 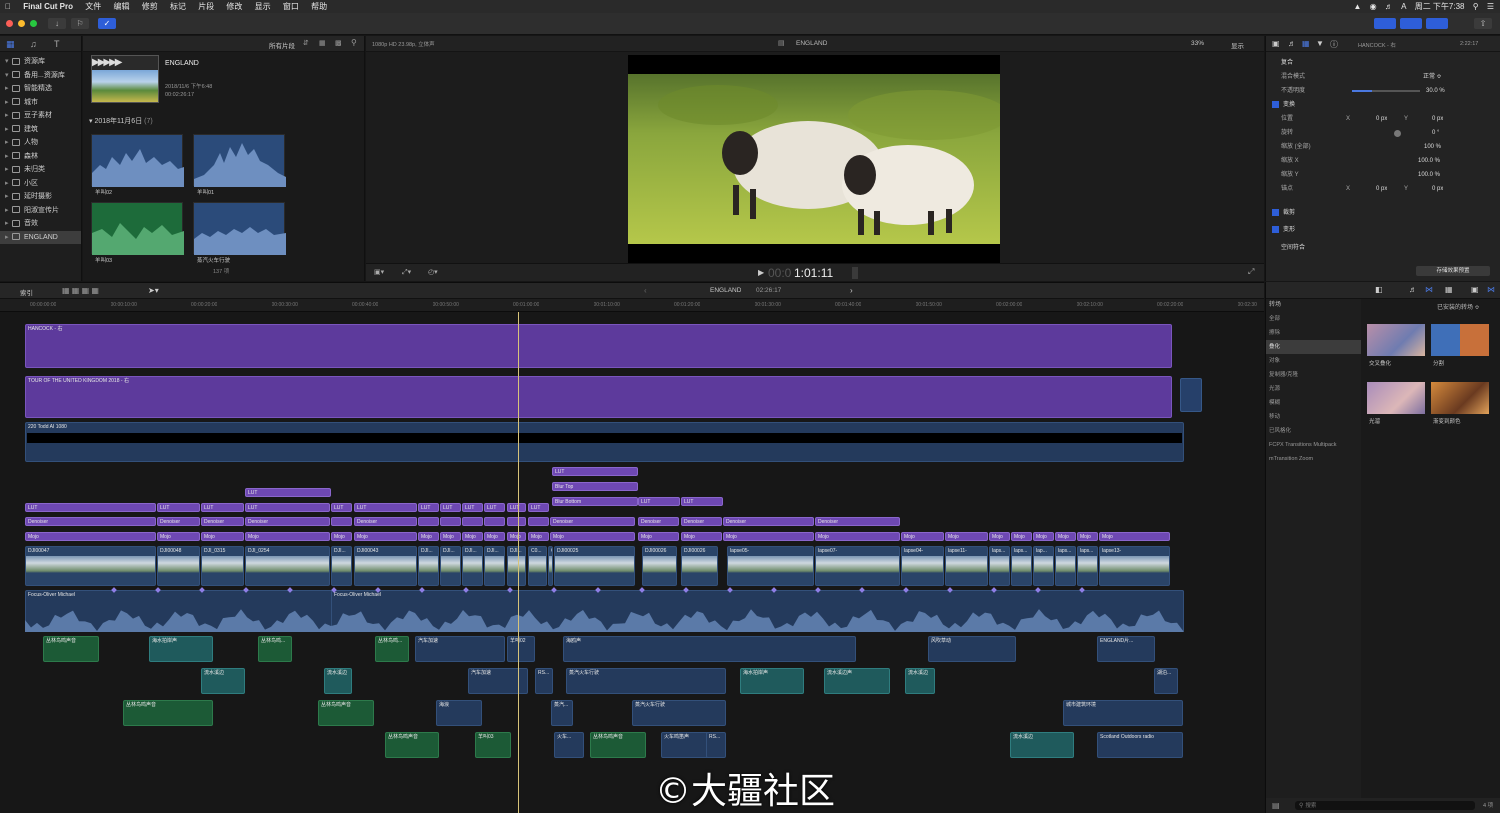 What do you see at coordinates (1313, 333) in the screenshot?
I see `transition-category: 擦除` at bounding box center [1313, 333].